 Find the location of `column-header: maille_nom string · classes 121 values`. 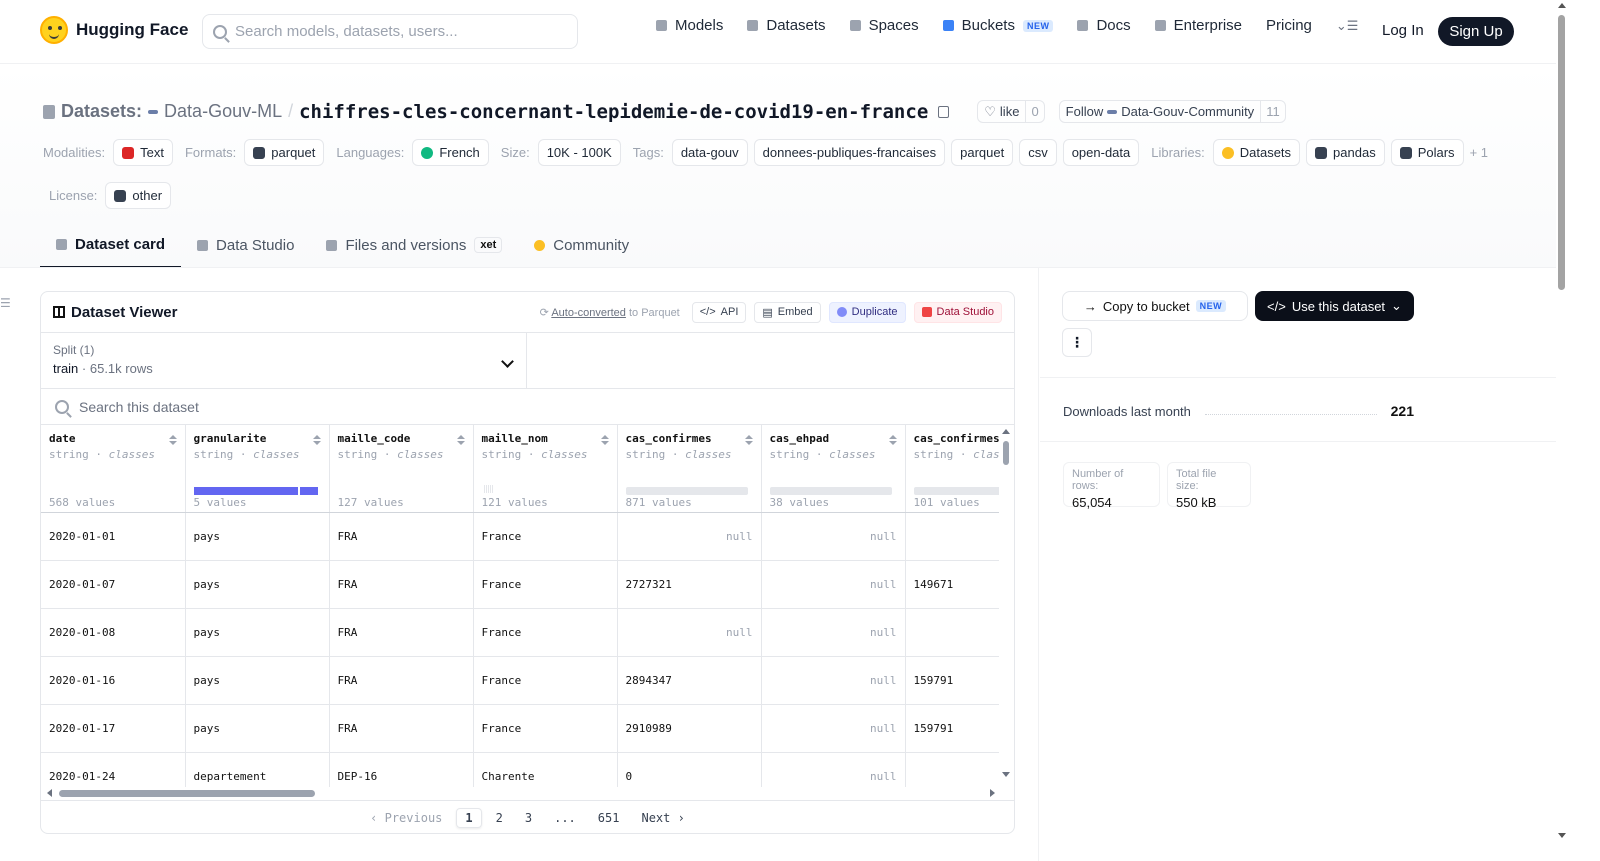

column-header: maille_nom string · classes 121 values is located at coordinates (545, 469).